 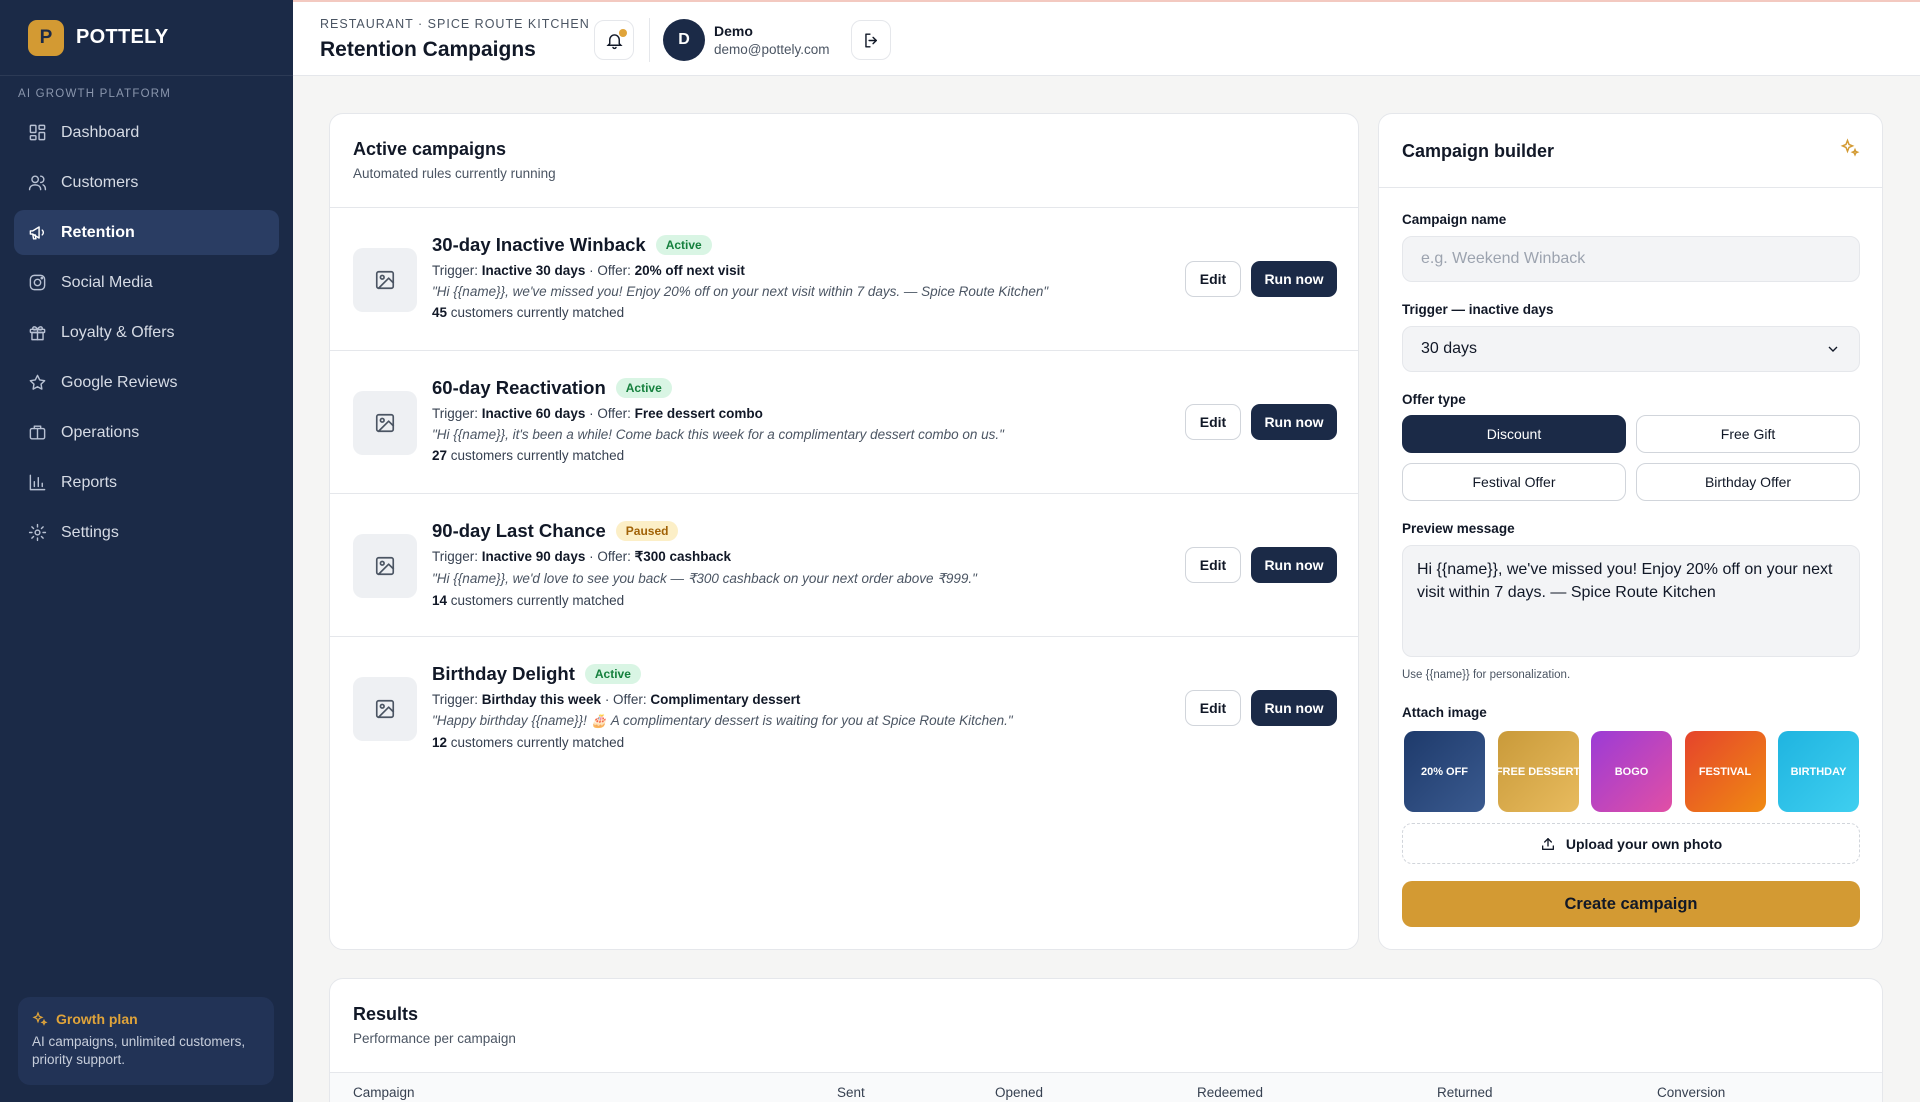 I want to click on trigger-prefix: Trigger:, so click(x=457, y=556).